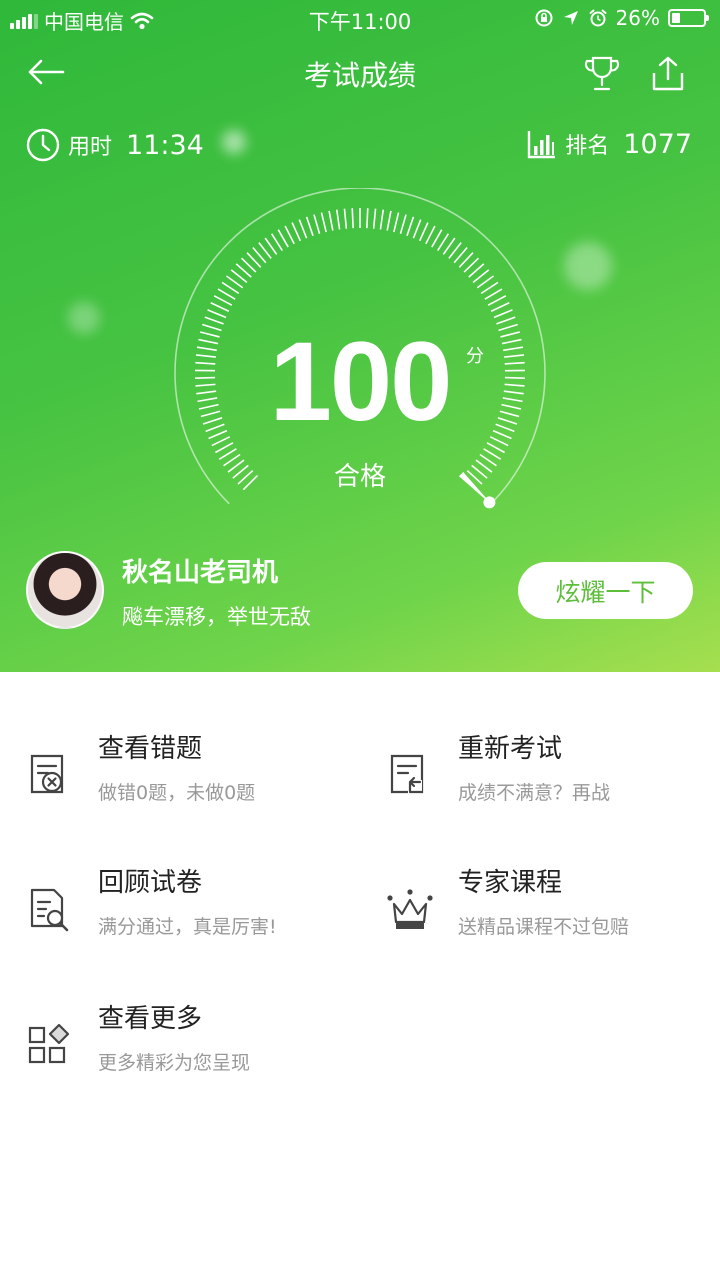 The image size is (720, 1280). Describe the element at coordinates (115, 145) in the screenshot. I see `time-used: 用时 11:34` at that location.